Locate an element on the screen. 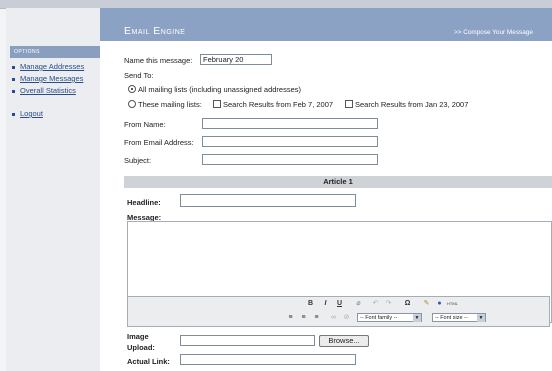  eraser-icon: ⌀ is located at coordinates (358, 304).